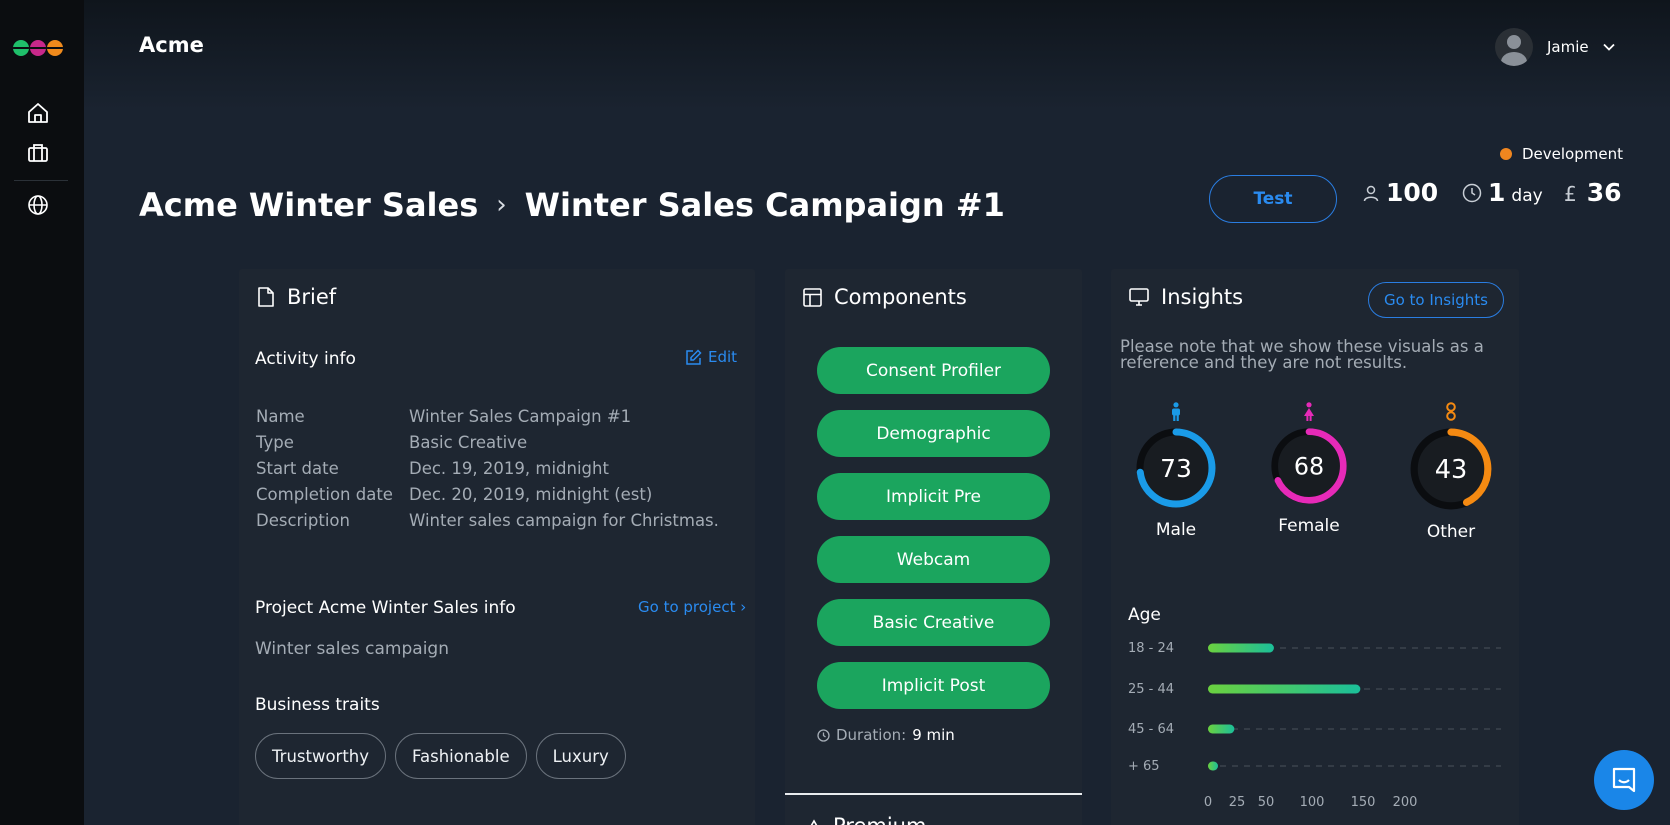 The image size is (1670, 825). Describe the element at coordinates (933, 622) in the screenshot. I see `component-basic-creative: Basic Creative` at that location.